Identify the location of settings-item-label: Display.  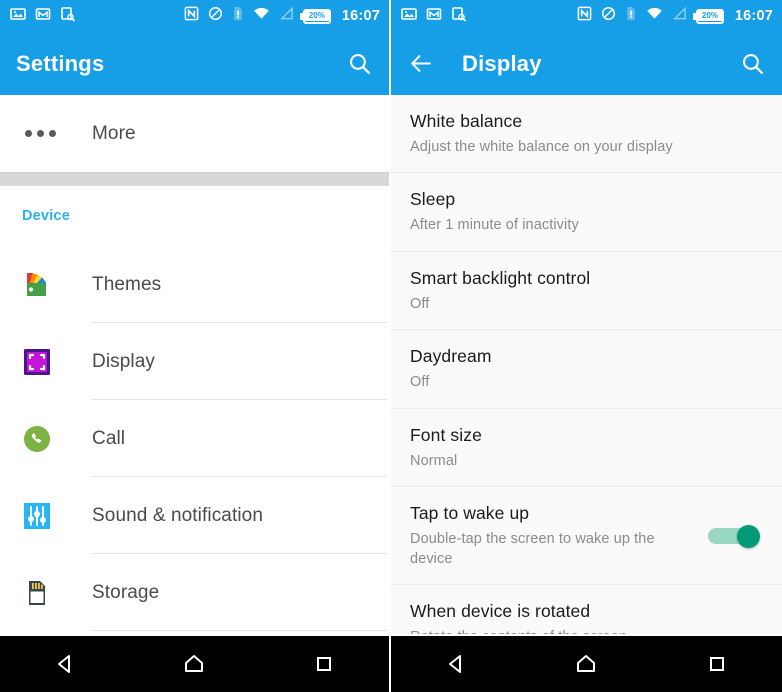
(123, 361).